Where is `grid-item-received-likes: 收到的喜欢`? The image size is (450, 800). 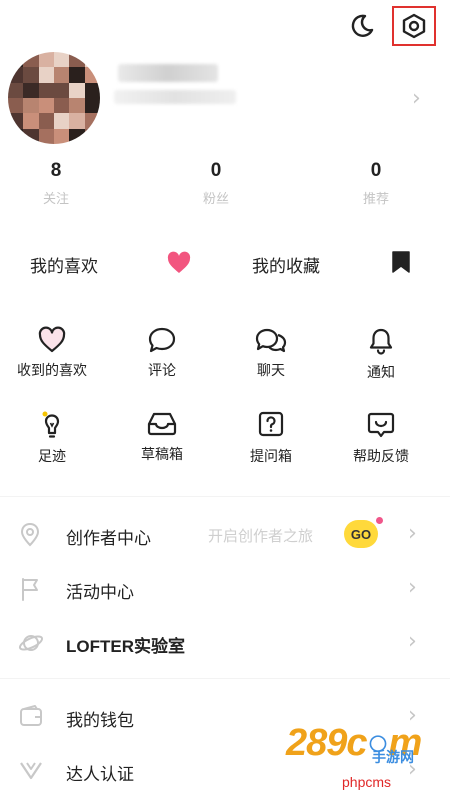 grid-item-received-likes: 收到的喜欢 is located at coordinates (53, 353).